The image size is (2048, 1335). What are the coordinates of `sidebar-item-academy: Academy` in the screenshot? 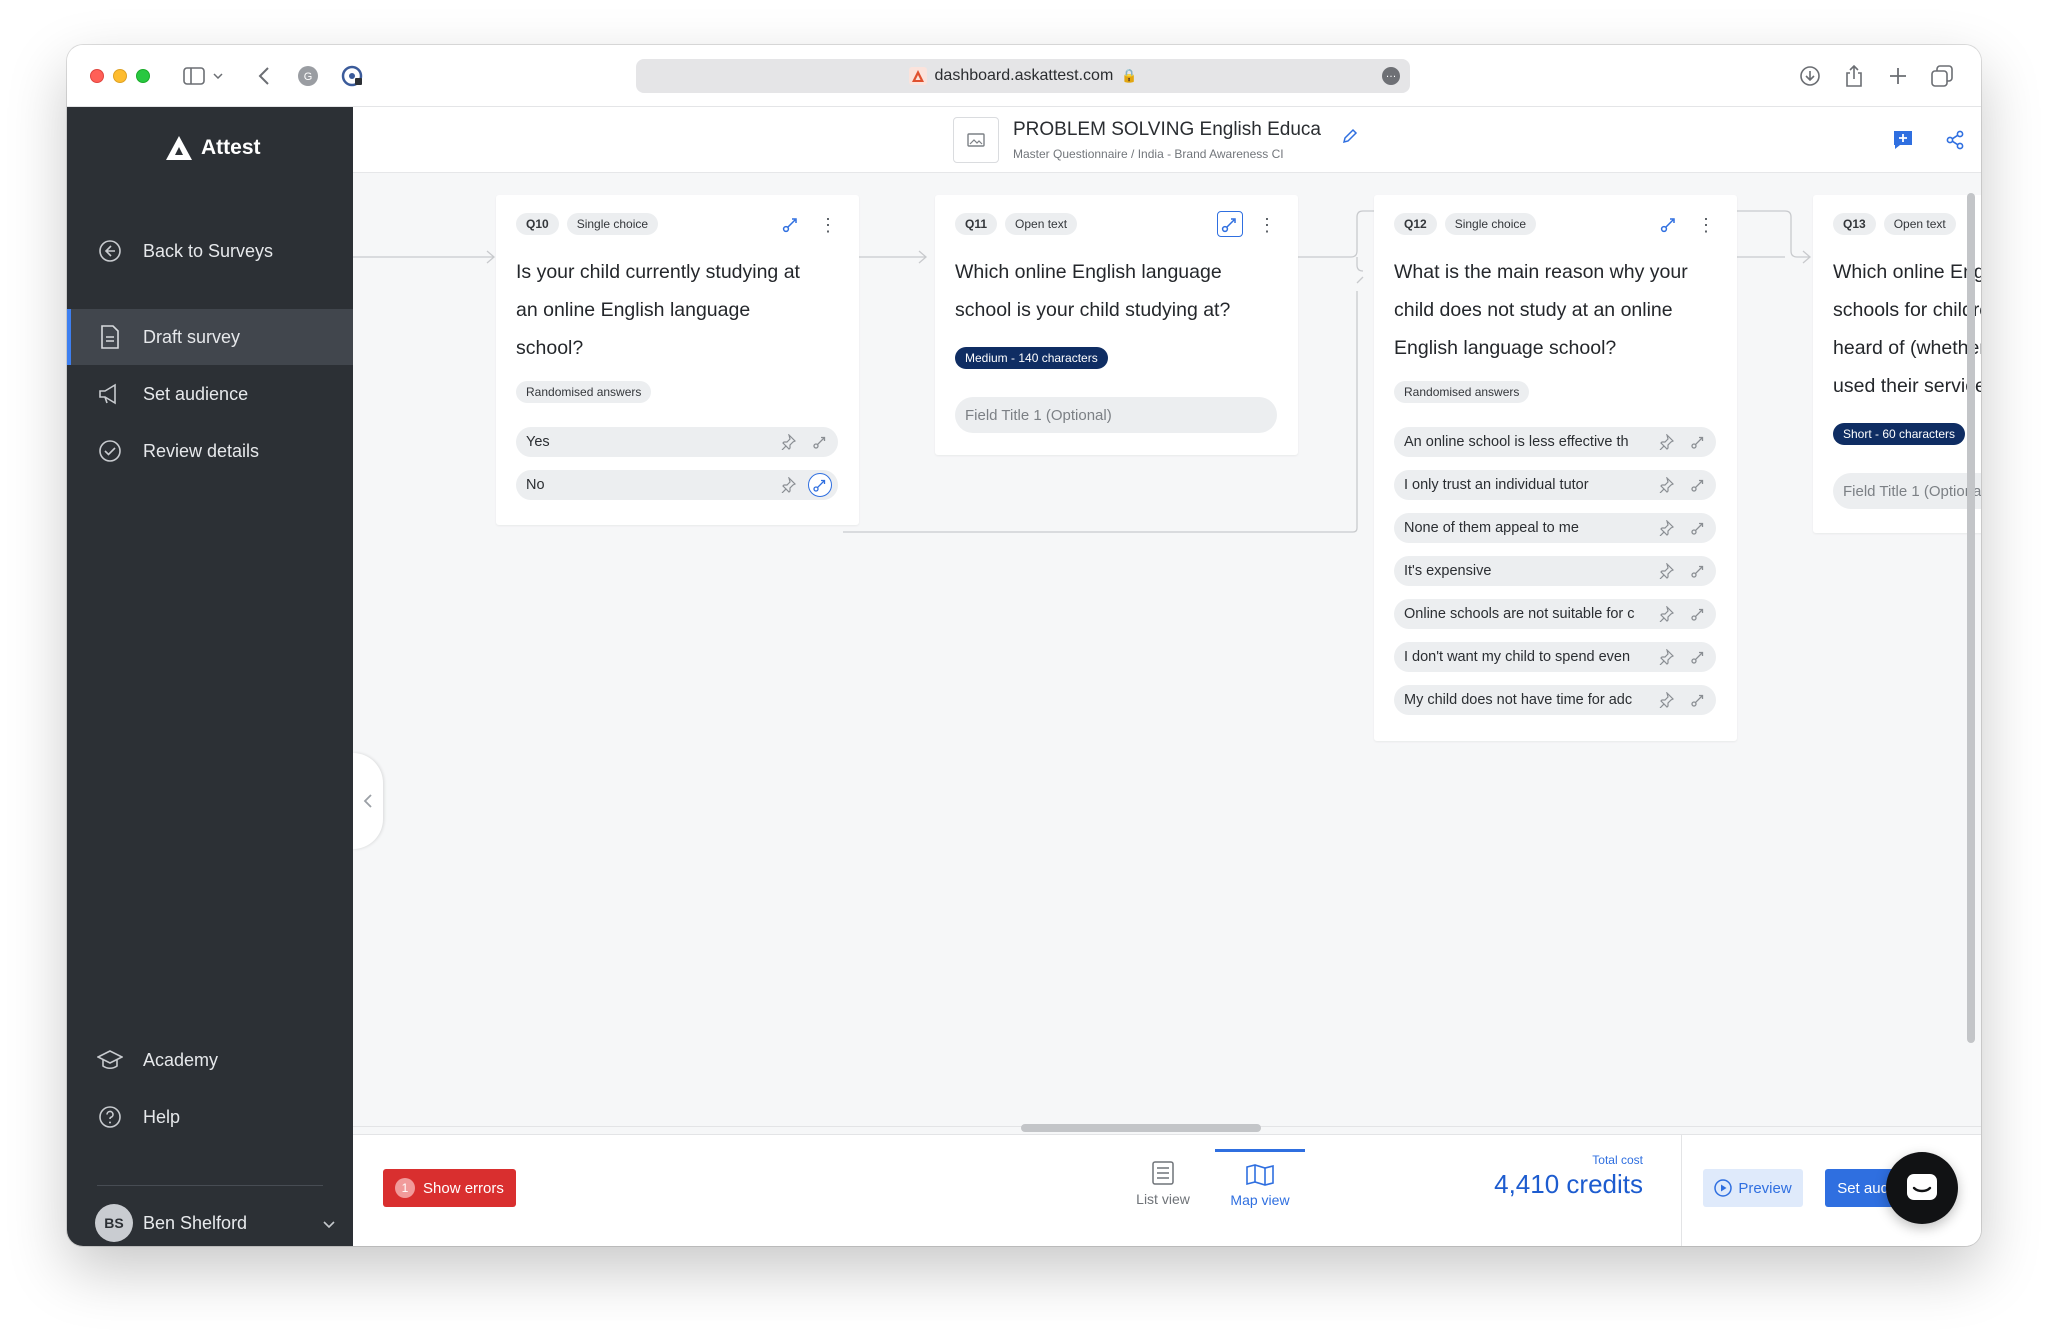 It's located at (210, 1060).